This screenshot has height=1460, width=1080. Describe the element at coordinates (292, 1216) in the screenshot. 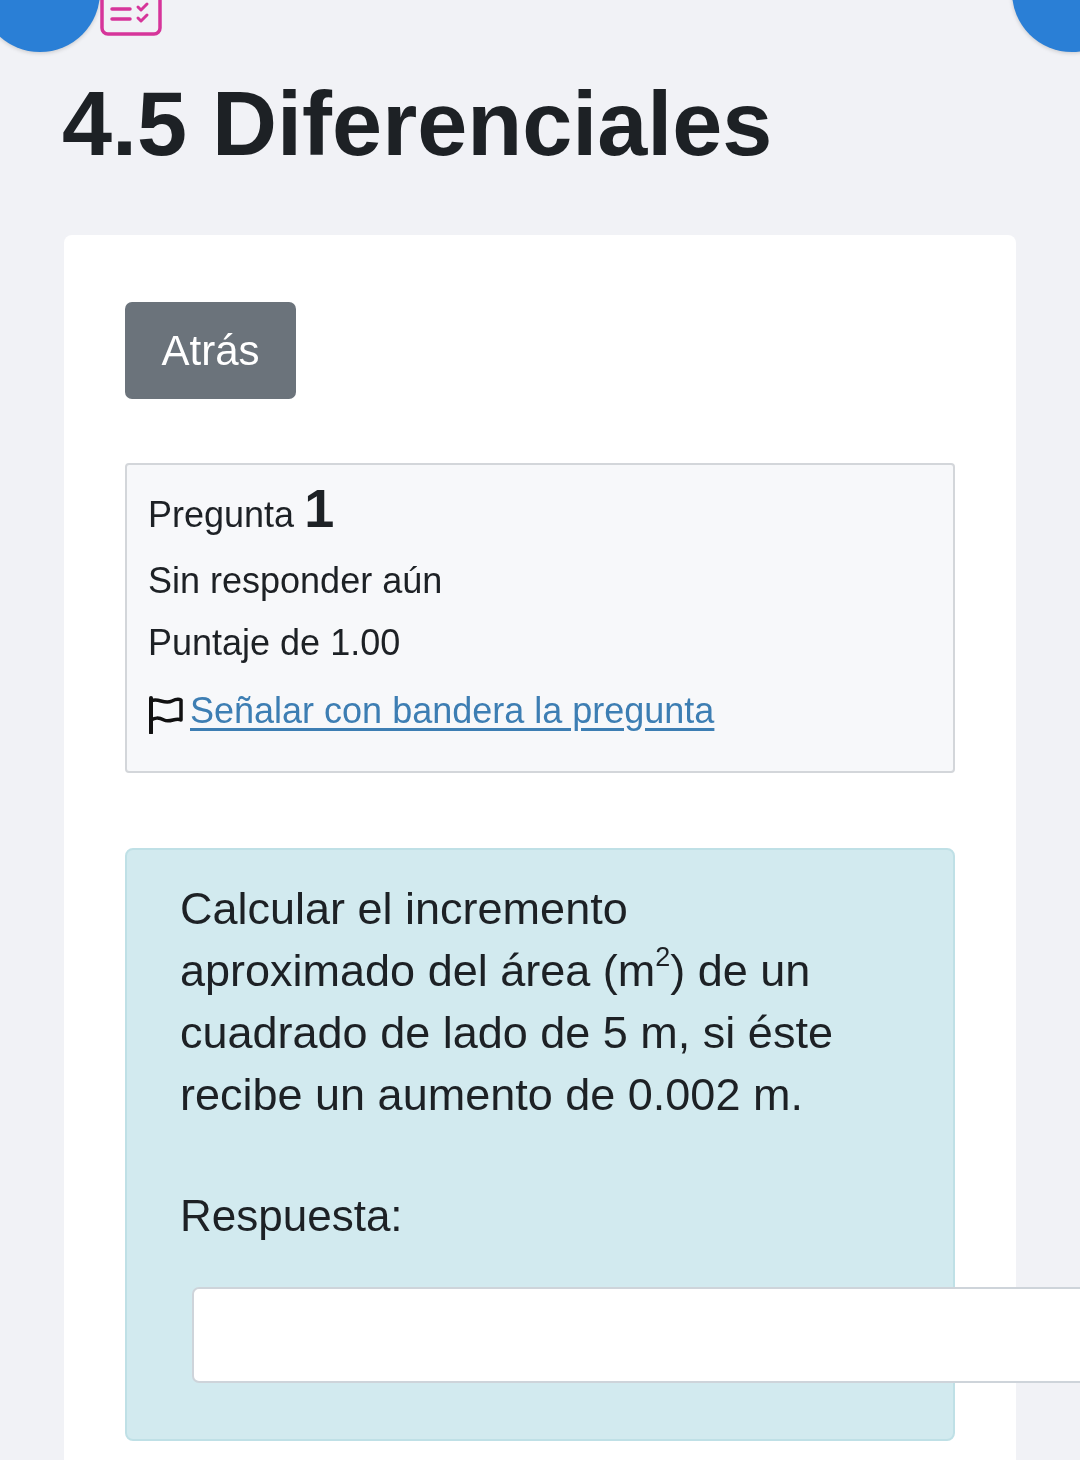

I see `answer-label: Respuesta:` at that location.